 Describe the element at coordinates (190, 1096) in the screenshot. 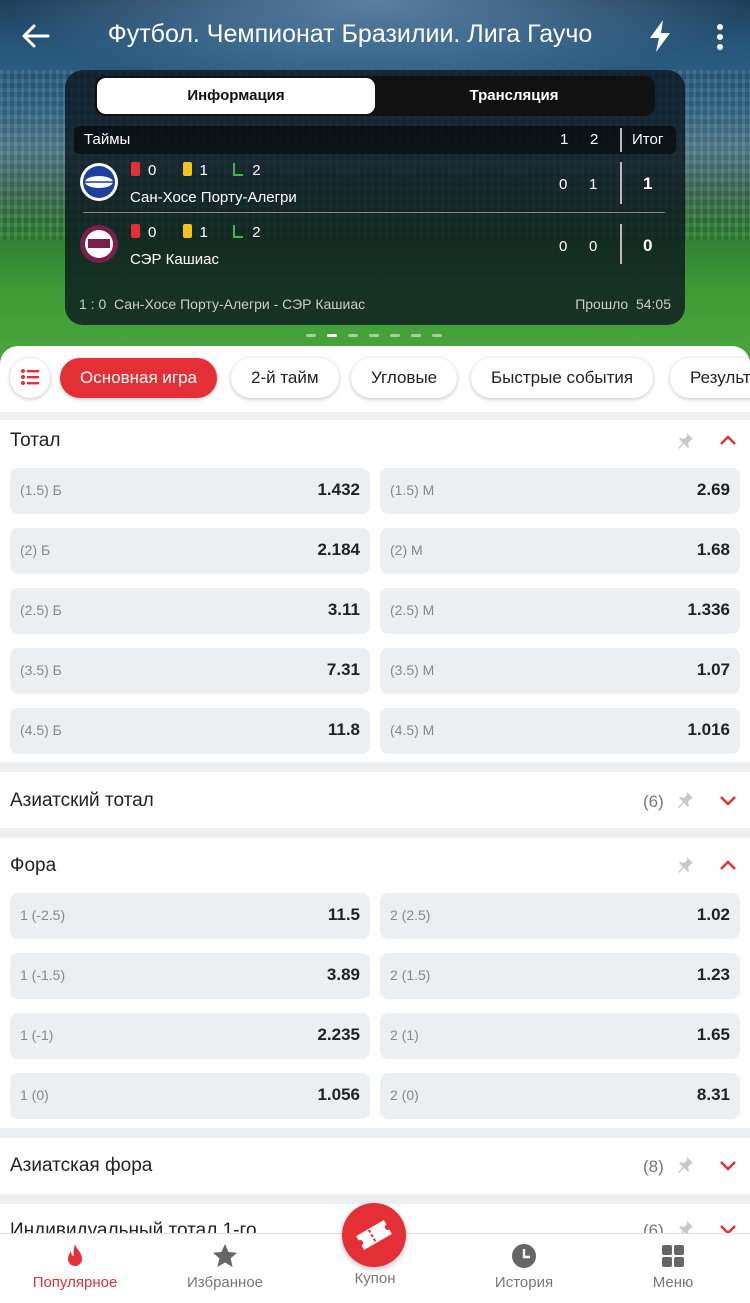

I see `odds-button: 1 (0) 1.056` at that location.